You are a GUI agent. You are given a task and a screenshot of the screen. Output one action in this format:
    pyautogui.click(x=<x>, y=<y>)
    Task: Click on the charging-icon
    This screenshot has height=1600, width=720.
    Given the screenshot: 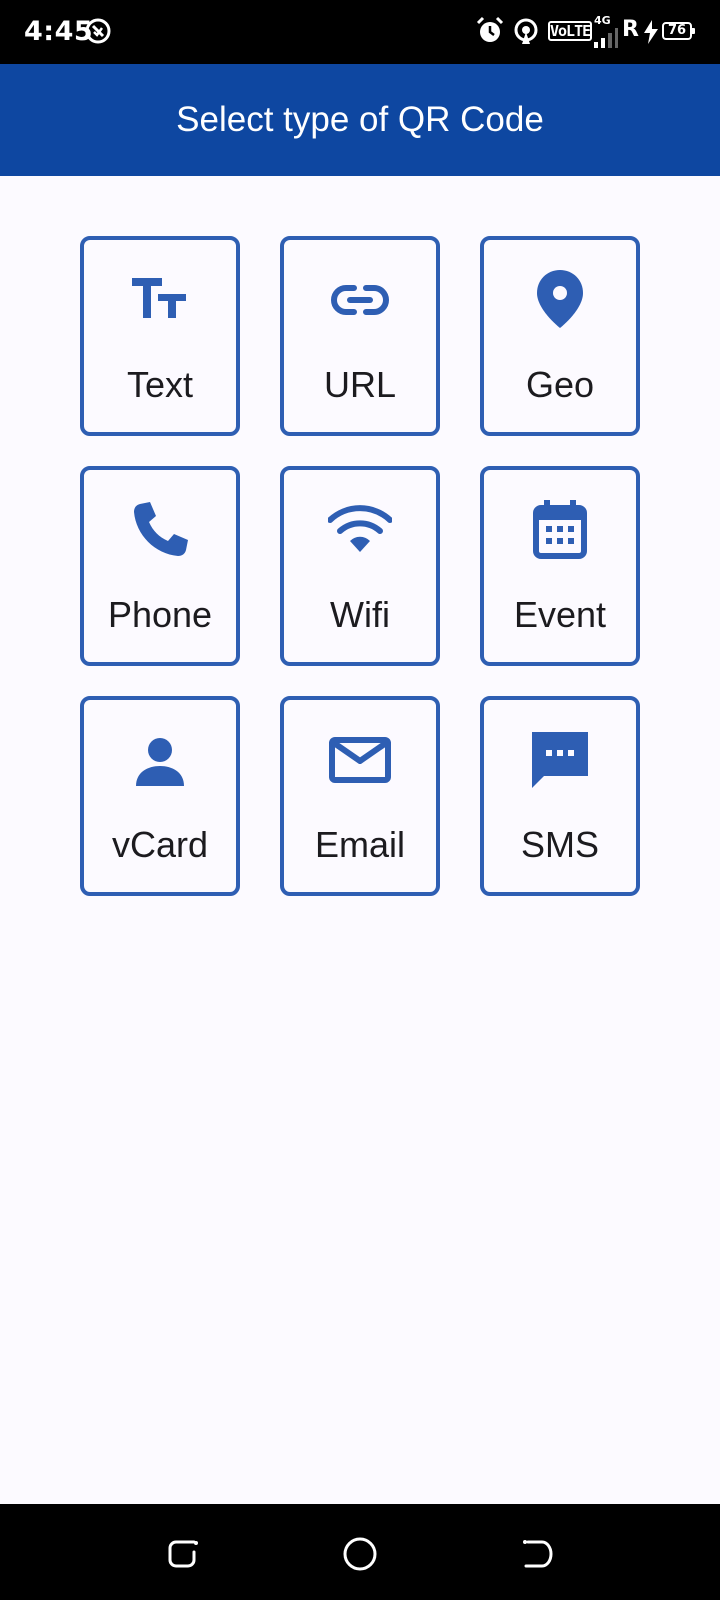 What is the action you would take?
    pyautogui.click(x=651, y=34)
    